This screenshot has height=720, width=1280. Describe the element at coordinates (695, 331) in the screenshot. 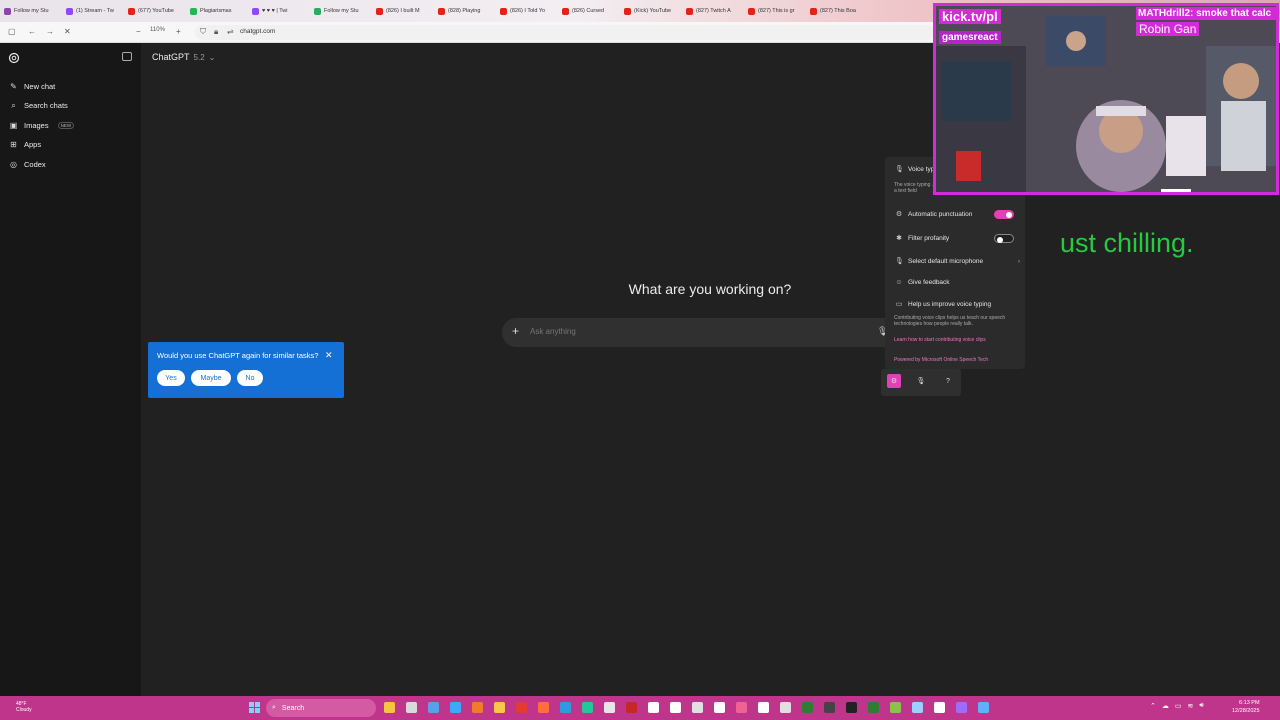

I see `prompt-input` at that location.